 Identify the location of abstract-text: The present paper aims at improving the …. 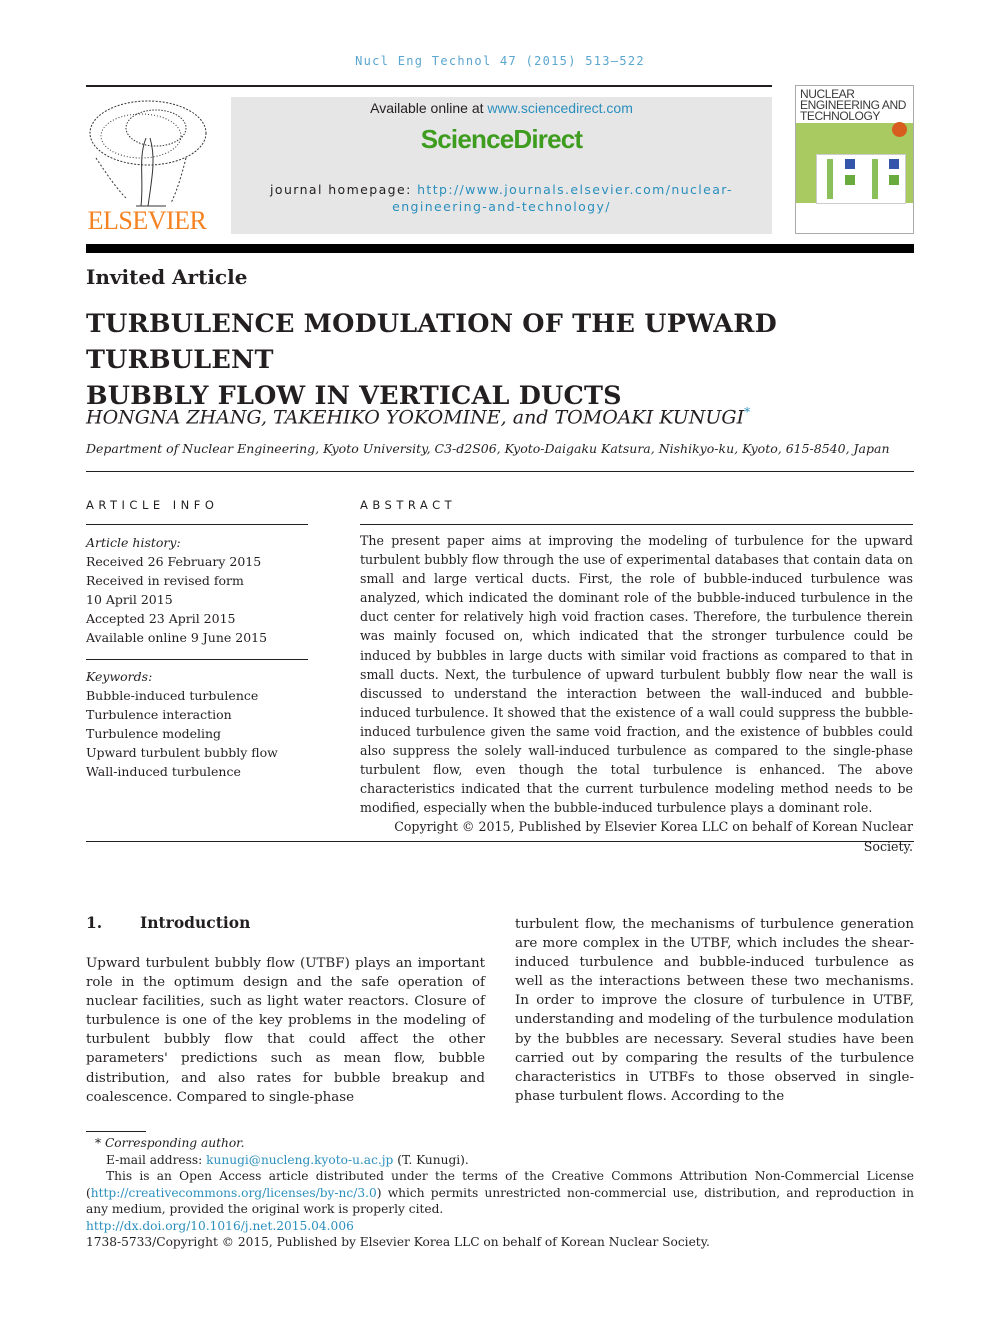
(636, 674).